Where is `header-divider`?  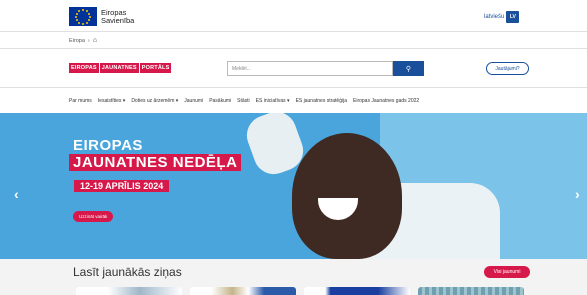 header-divider is located at coordinates (293, 31).